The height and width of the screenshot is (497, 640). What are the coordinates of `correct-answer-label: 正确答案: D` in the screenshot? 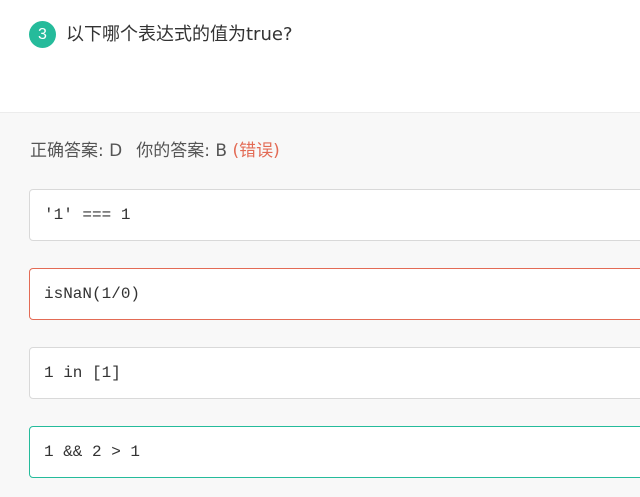 It's located at (76, 151).